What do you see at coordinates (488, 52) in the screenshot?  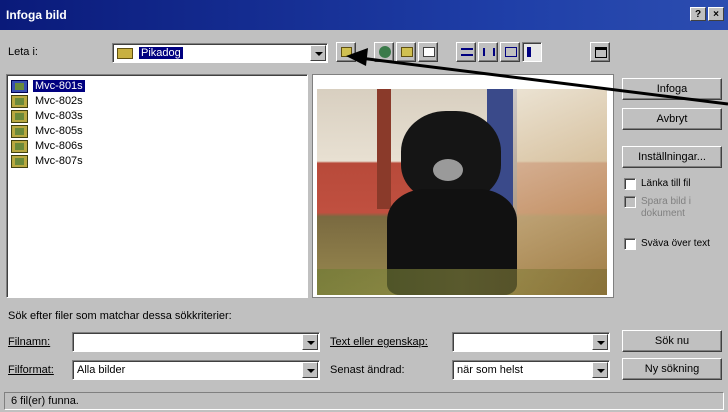 I see `details-view-icon` at bounding box center [488, 52].